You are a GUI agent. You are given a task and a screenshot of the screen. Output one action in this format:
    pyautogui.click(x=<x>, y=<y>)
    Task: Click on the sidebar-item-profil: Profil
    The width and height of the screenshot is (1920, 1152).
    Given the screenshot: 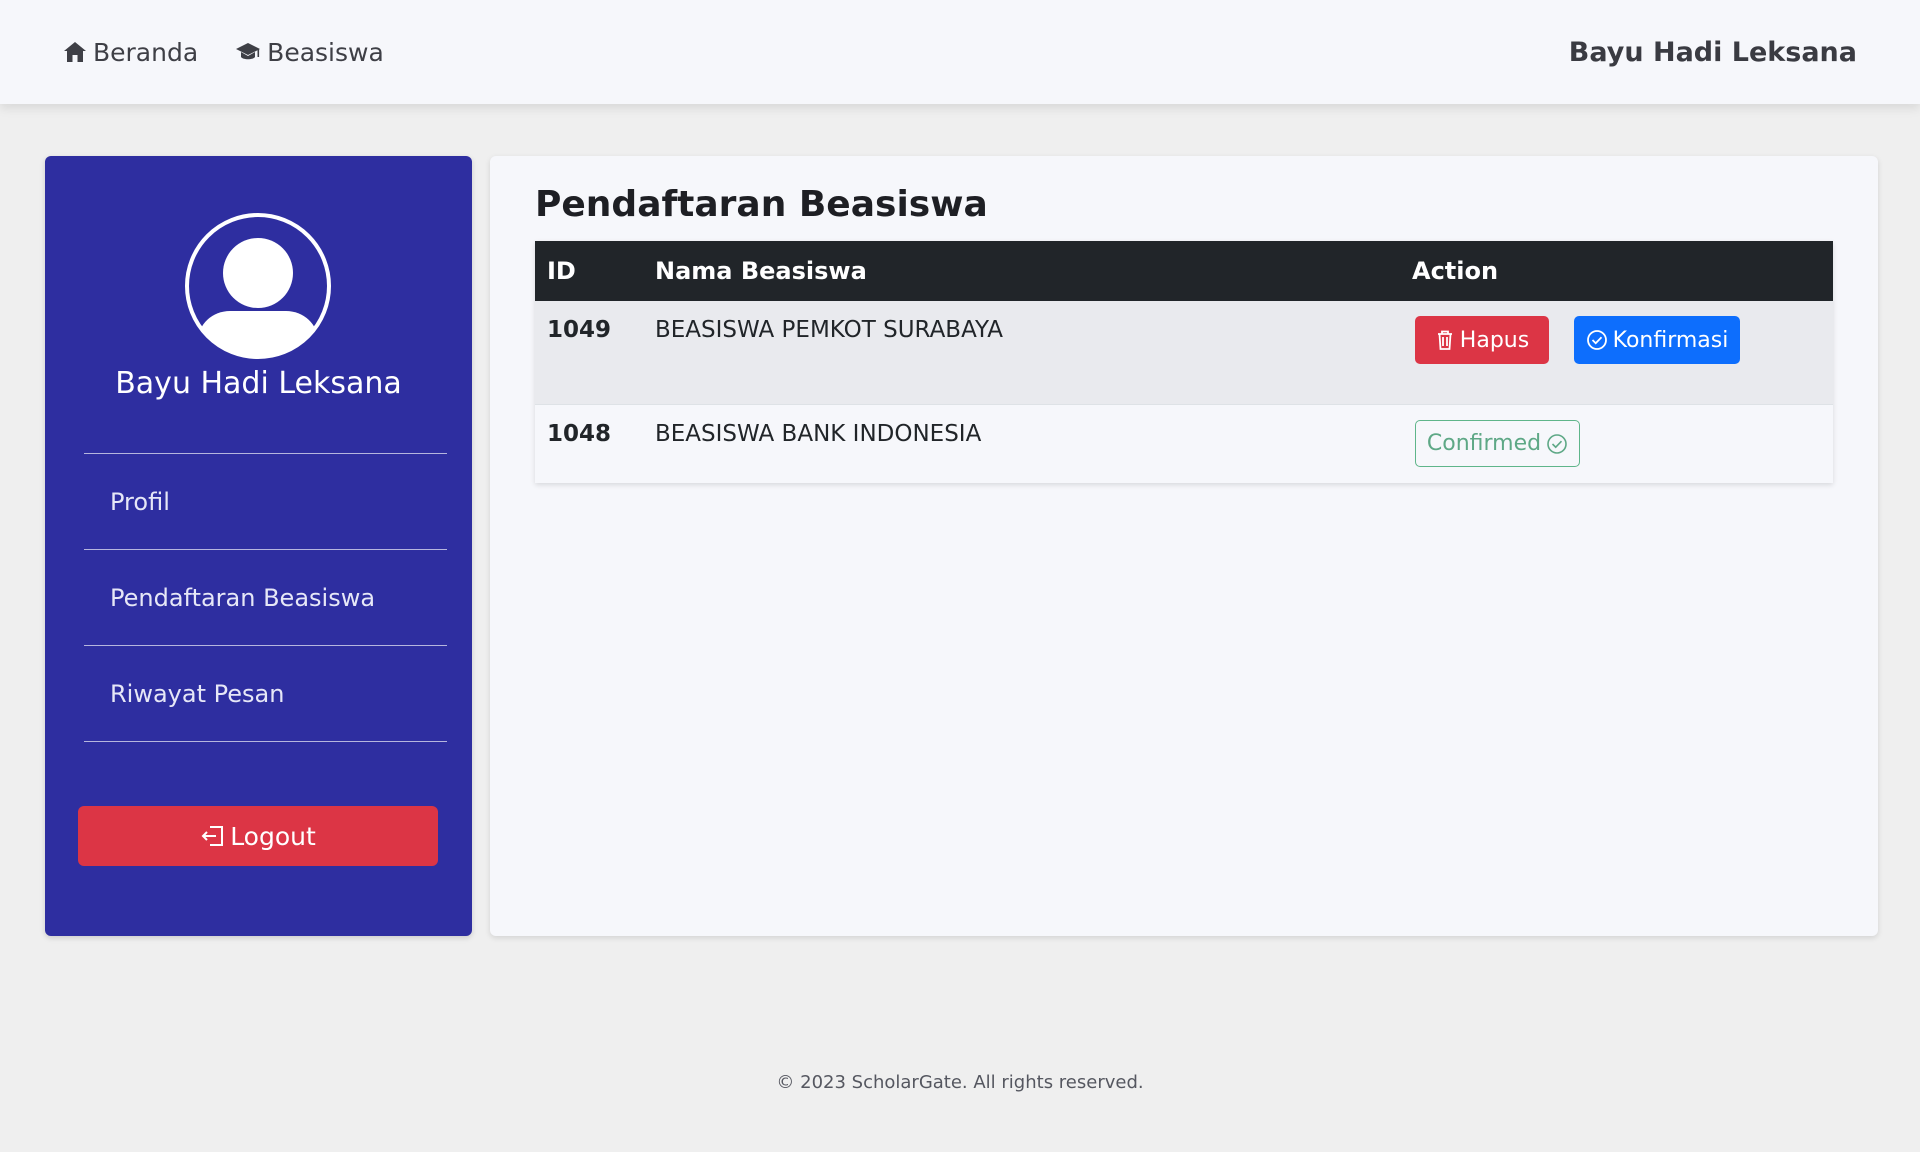 What is the action you would take?
    pyautogui.click(x=265, y=502)
    